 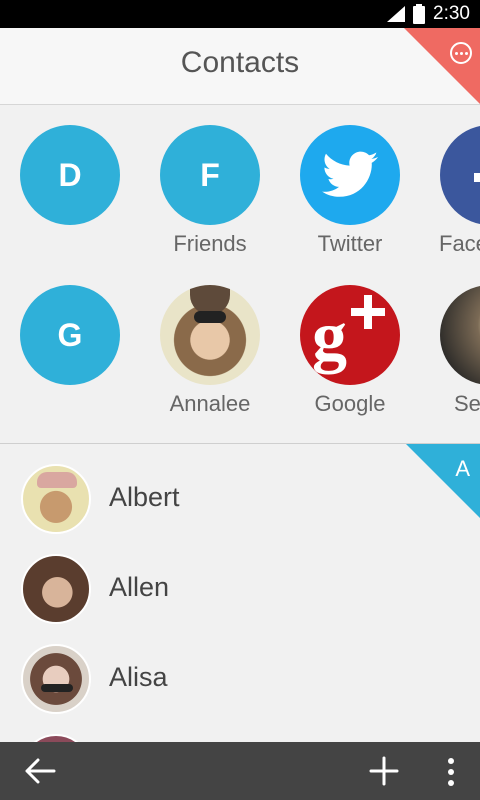 What do you see at coordinates (396, 14) in the screenshot?
I see `signal-icon` at bounding box center [396, 14].